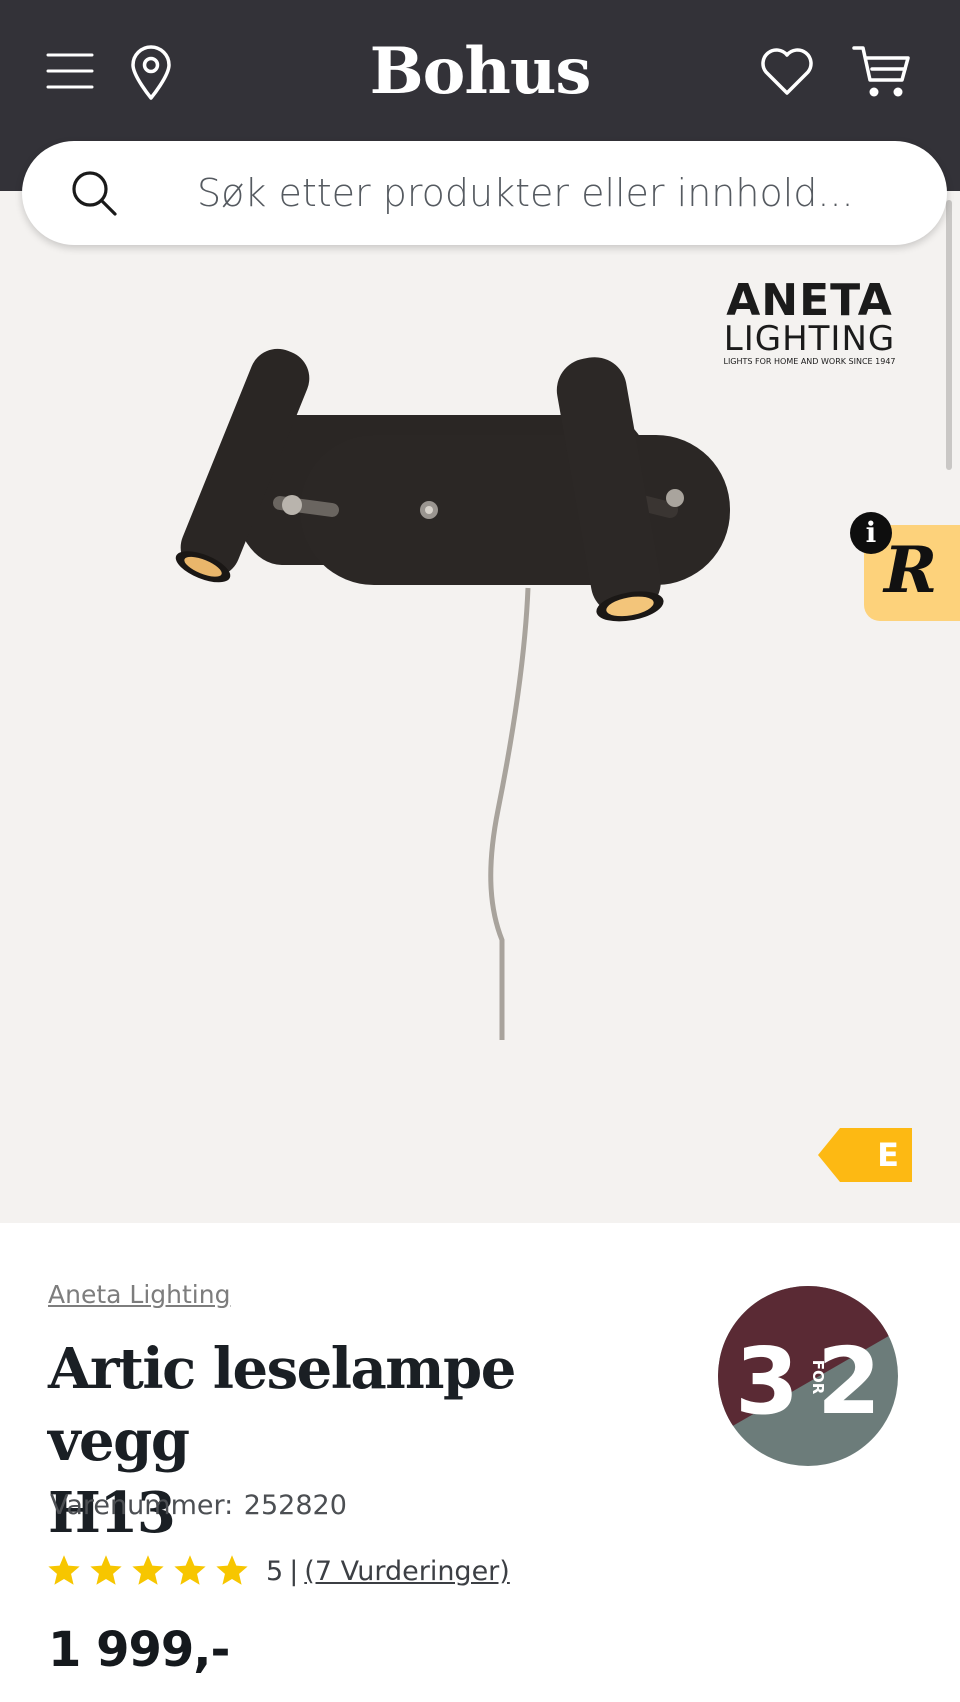 The height and width of the screenshot is (1702, 960). What do you see at coordinates (151, 73) in the screenshot?
I see `map-pin-icon` at bounding box center [151, 73].